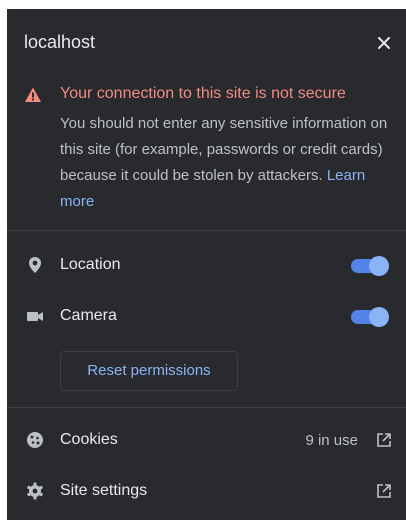 This screenshot has height=523, width=406. I want to click on panel-header: localhost, so click(206, 43).